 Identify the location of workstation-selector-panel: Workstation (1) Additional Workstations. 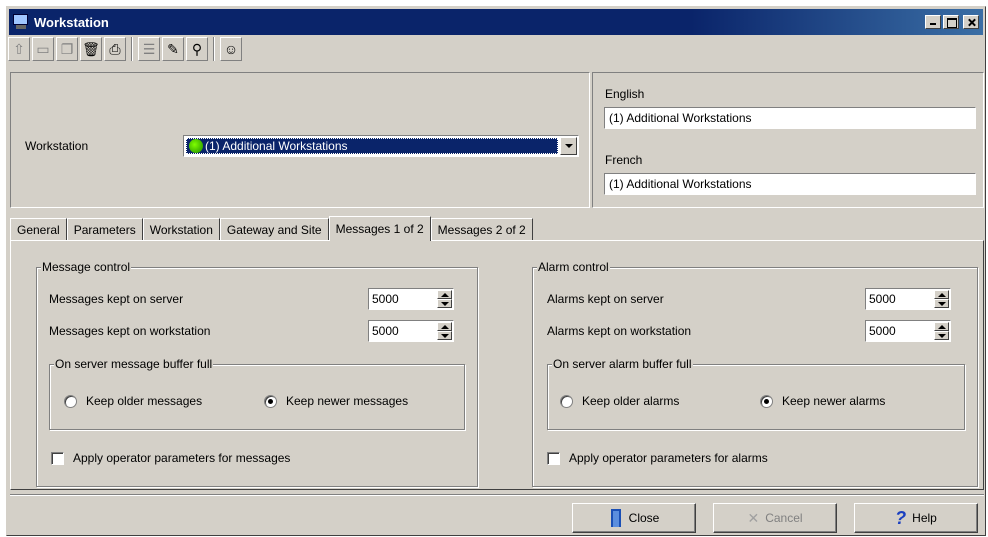
(300, 140).